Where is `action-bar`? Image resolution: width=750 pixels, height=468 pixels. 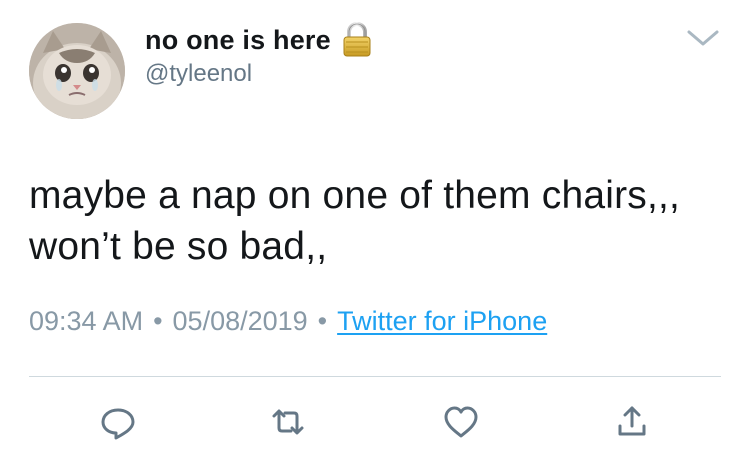
action-bar is located at coordinates (375, 422).